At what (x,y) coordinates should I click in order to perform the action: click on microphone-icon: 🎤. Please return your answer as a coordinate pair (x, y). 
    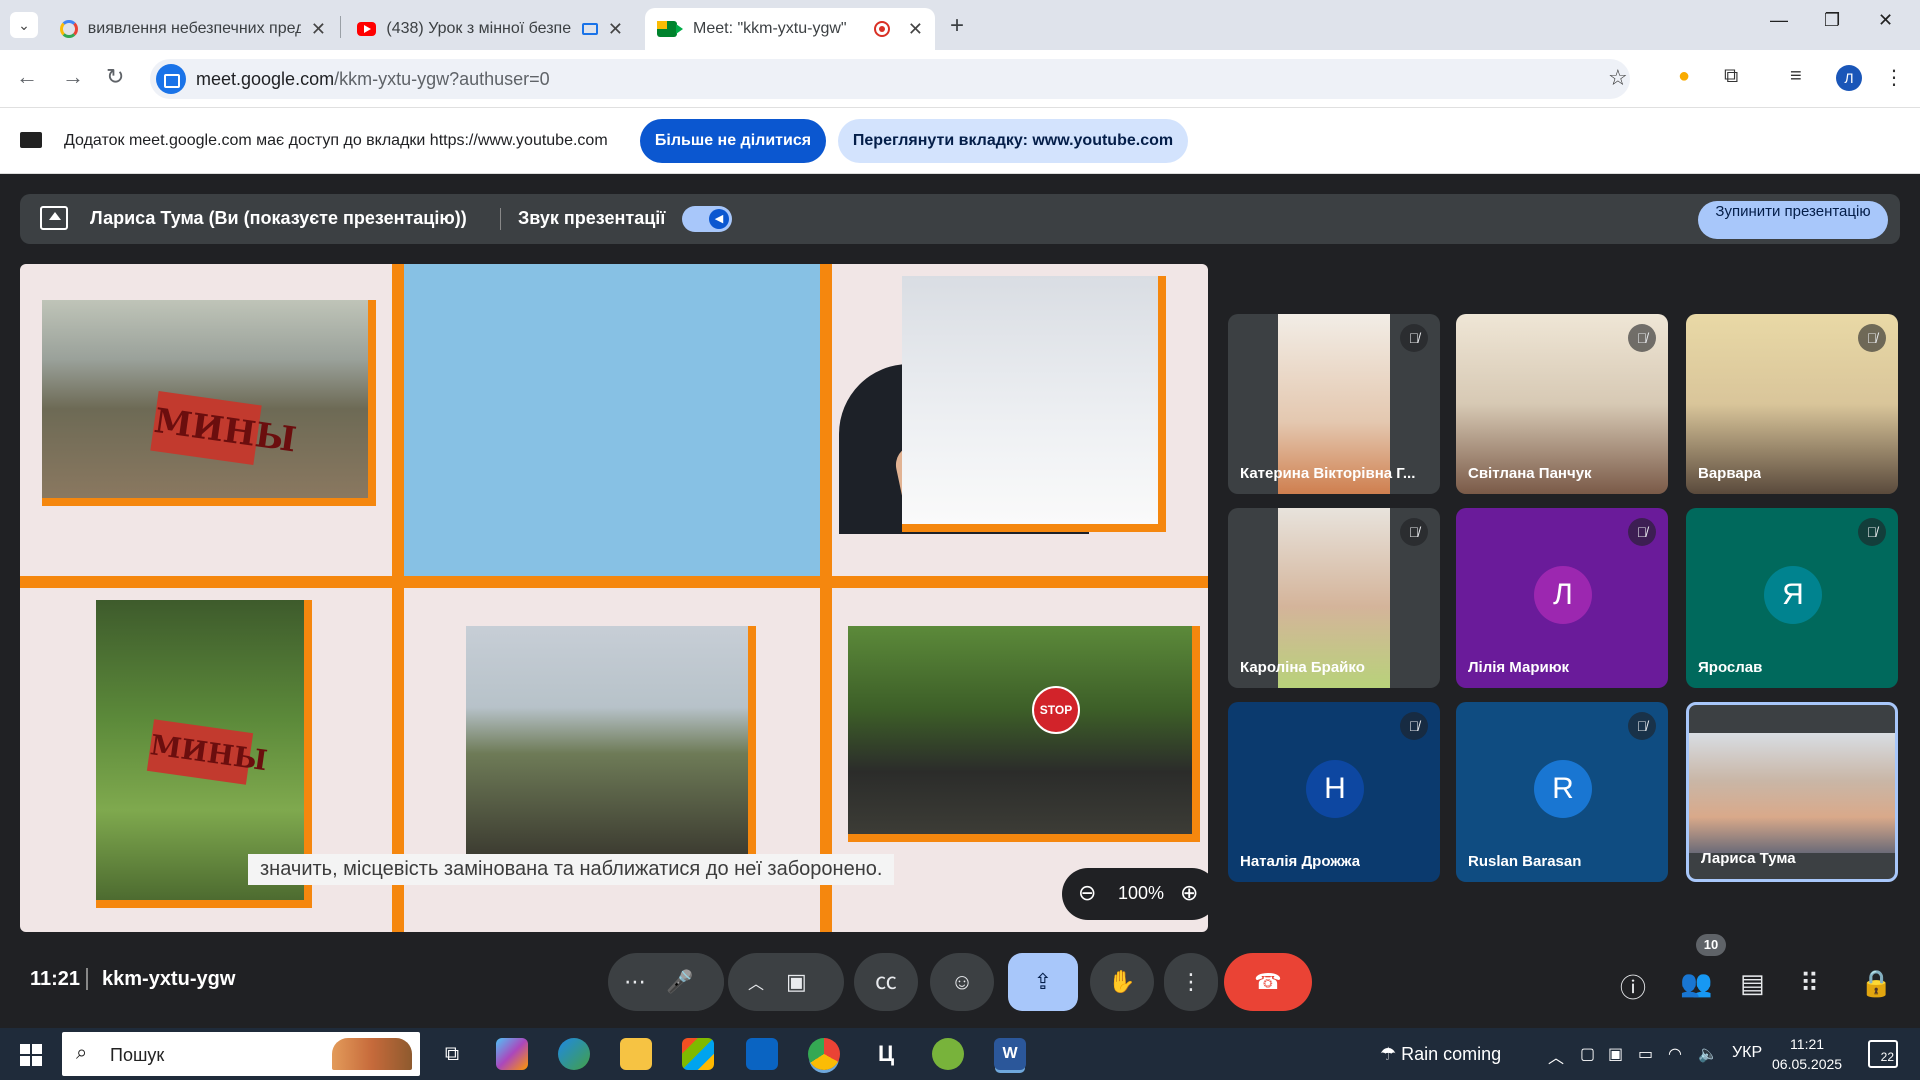
    Looking at the image, I should click on (695, 982).